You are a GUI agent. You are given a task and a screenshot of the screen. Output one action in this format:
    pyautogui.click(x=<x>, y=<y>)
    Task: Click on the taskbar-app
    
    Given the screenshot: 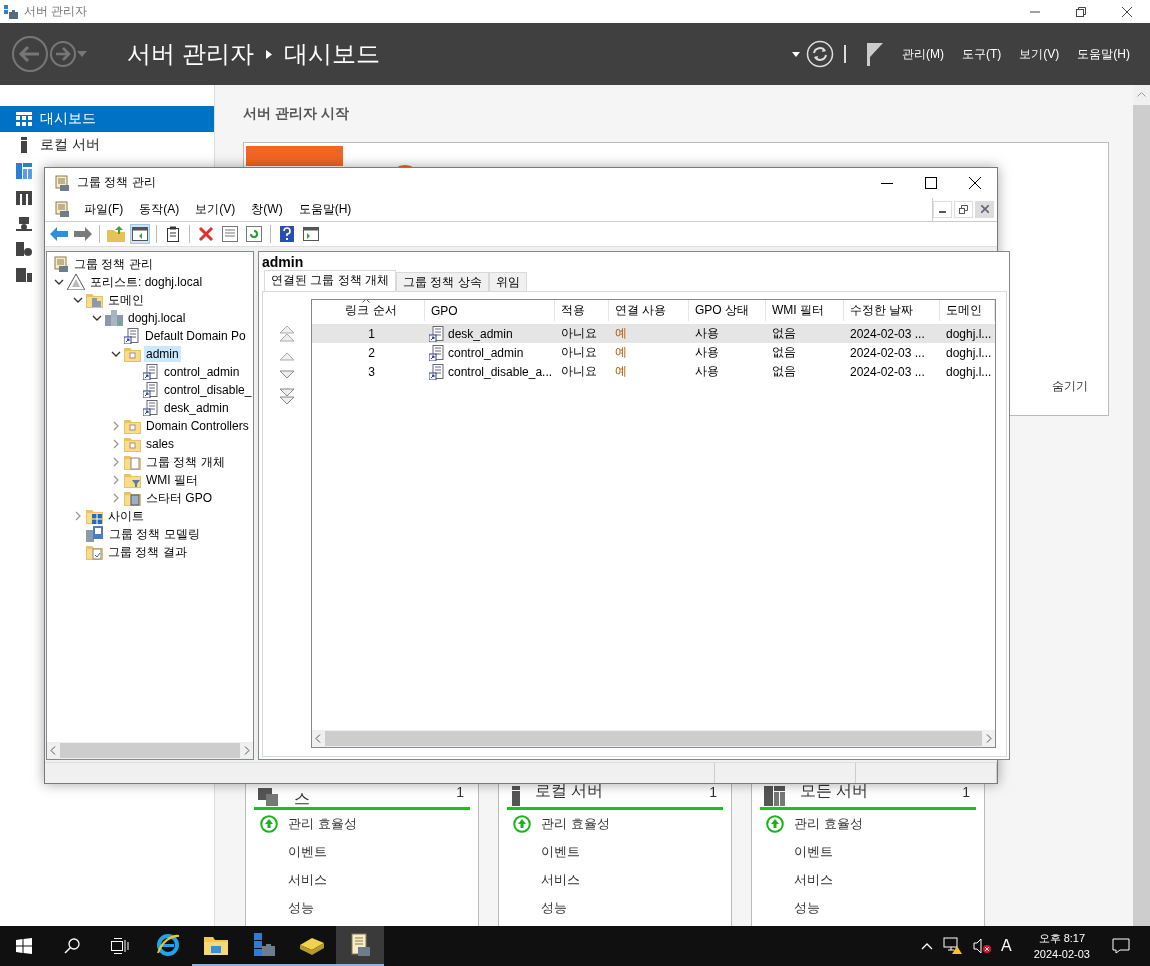 What is the action you would take?
    pyautogui.click(x=360, y=946)
    